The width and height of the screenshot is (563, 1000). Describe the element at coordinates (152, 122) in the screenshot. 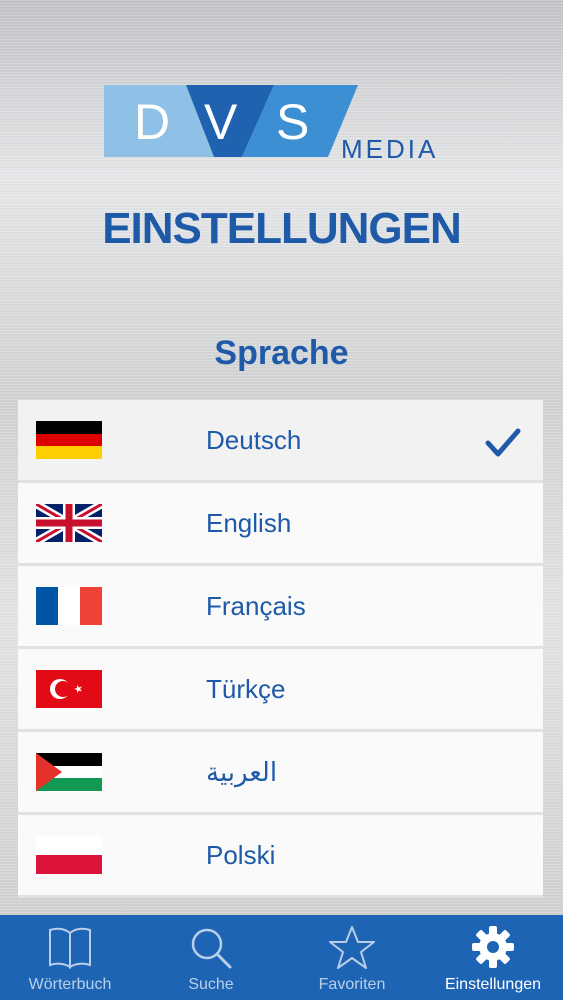

I see `logo-letter-d: D` at that location.